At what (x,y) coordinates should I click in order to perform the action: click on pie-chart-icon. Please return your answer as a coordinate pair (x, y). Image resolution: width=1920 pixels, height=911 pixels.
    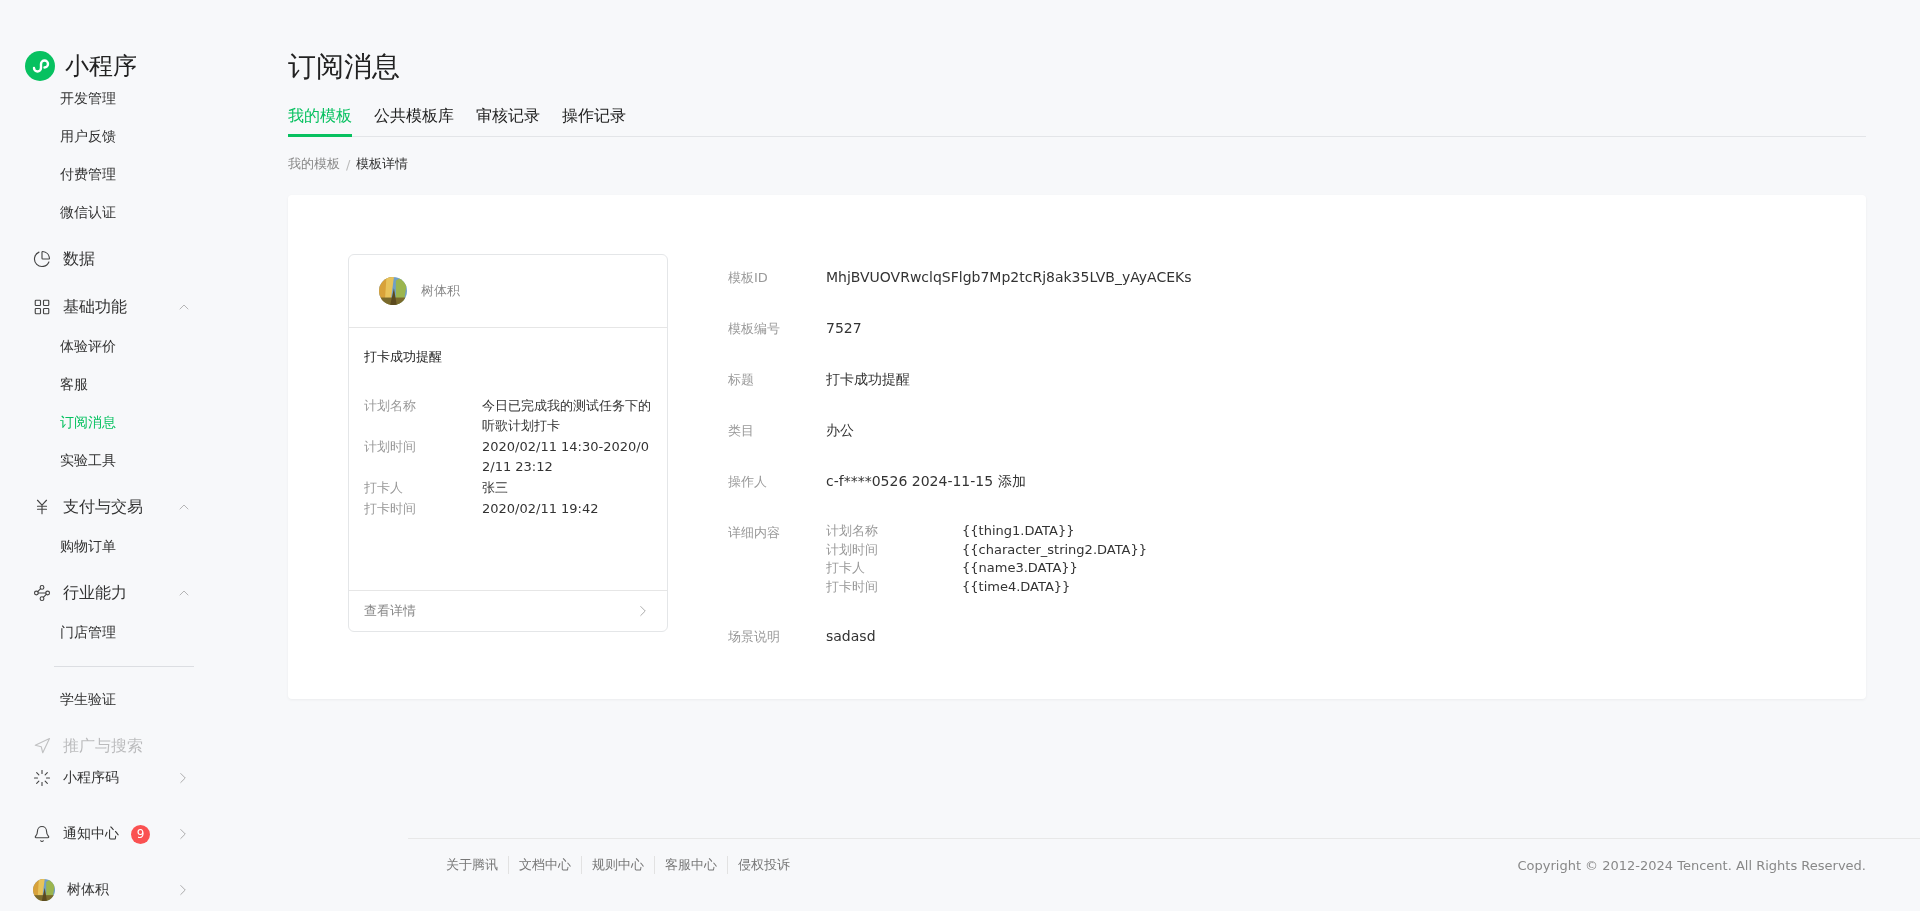
    Looking at the image, I should click on (42, 259).